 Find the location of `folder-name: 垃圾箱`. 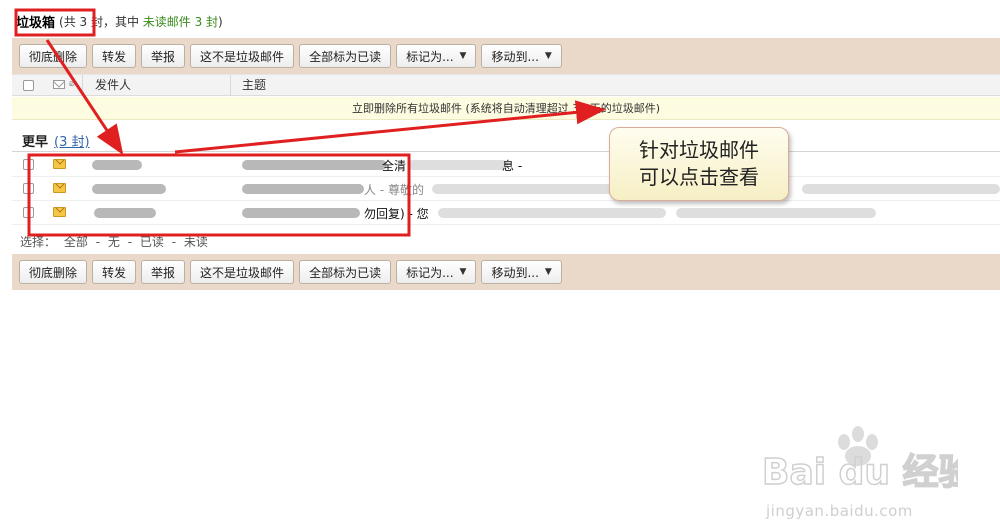

folder-name: 垃圾箱 is located at coordinates (36, 23).